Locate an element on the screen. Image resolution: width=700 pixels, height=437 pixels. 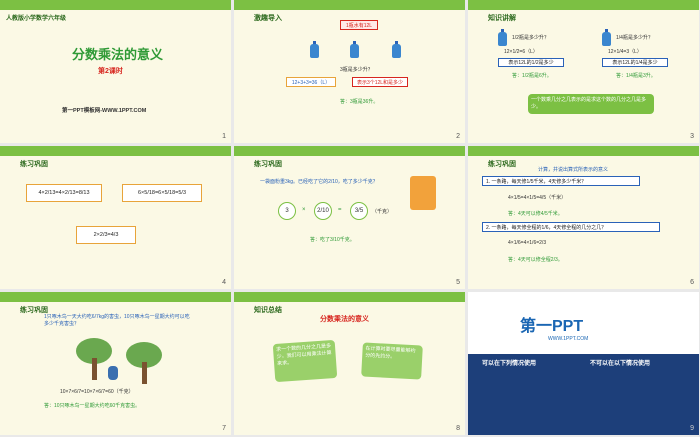
summary-title: 分数乘法的意义 is located at coordinates (344, 319).